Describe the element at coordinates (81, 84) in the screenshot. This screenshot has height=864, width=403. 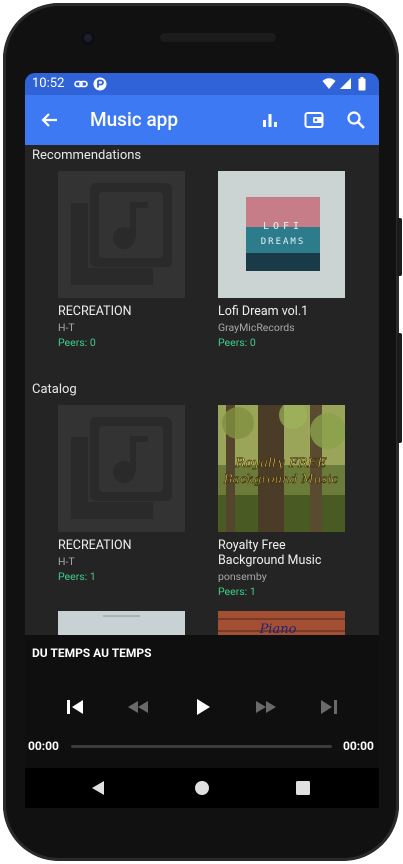
I see `link-icon` at that location.